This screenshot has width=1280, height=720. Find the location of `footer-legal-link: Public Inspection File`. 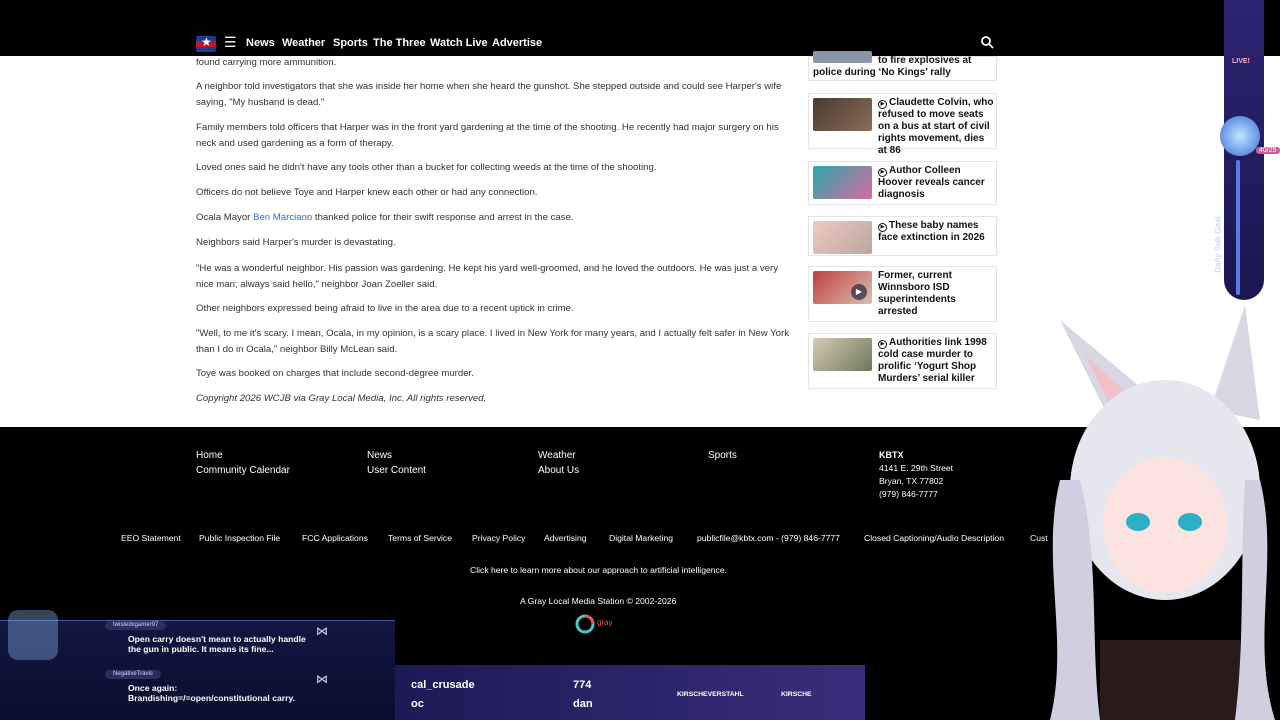

footer-legal-link: Public Inspection File is located at coordinates (239, 538).